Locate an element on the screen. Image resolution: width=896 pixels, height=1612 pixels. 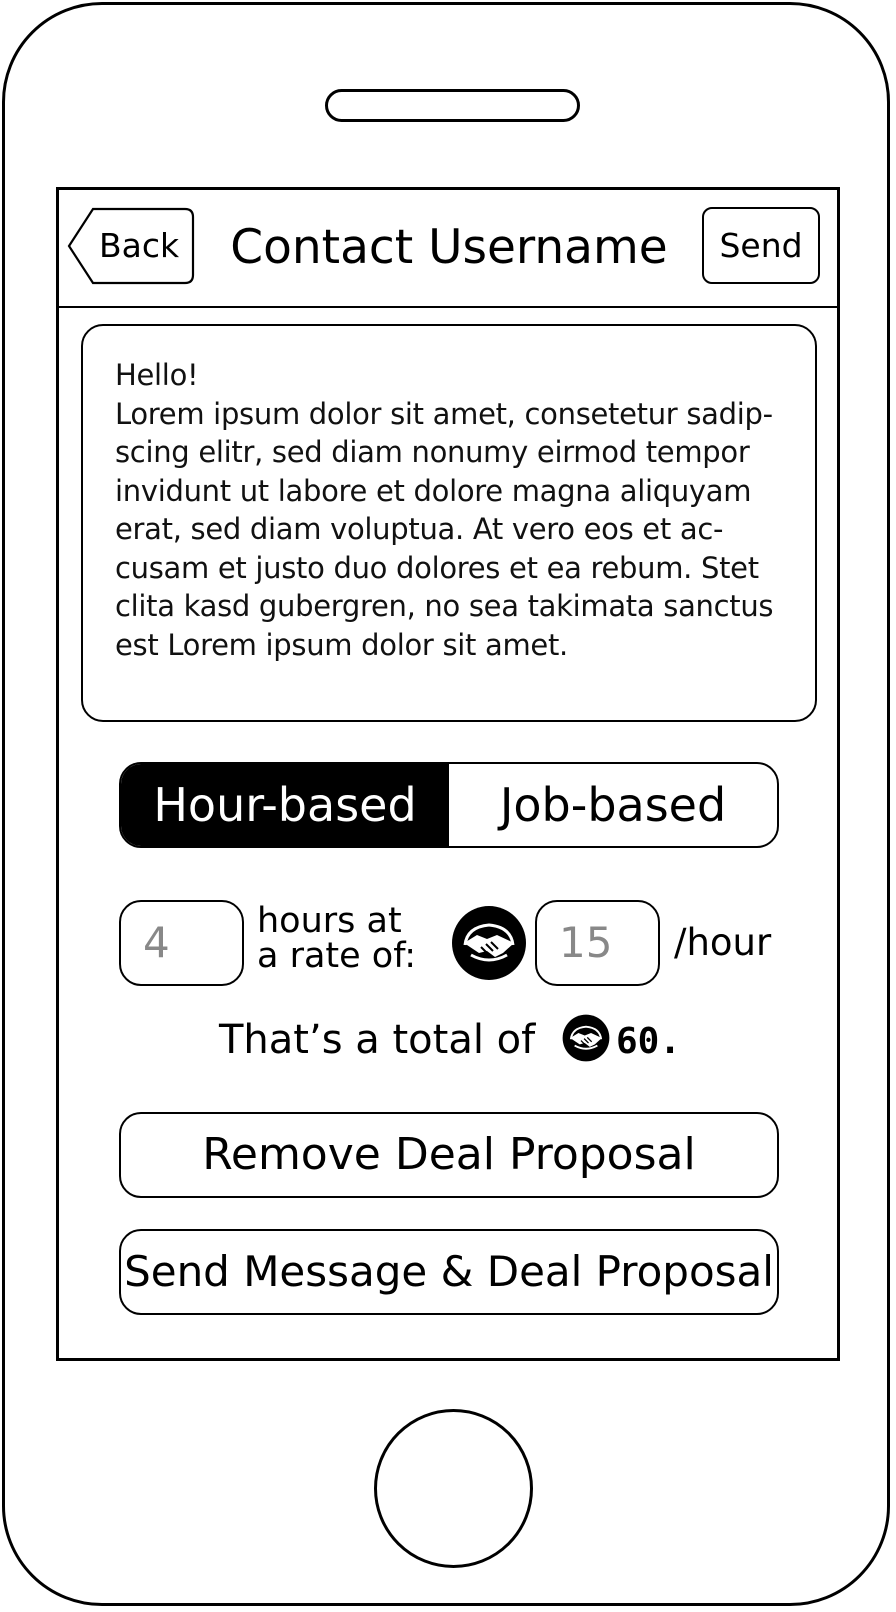
deal-type-segmented-control: Hour-based Job-based is located at coordinates (449, 805).